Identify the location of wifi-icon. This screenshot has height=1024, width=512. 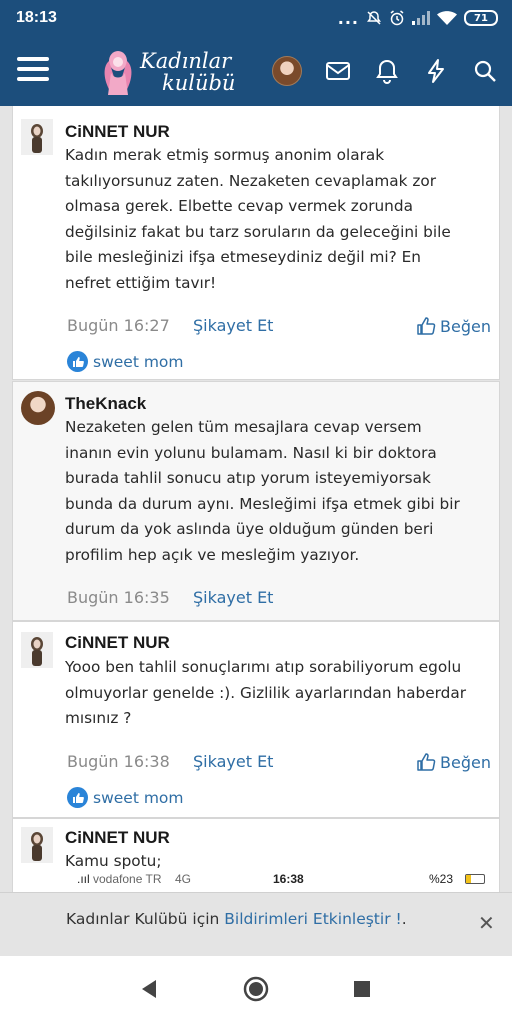
(447, 18).